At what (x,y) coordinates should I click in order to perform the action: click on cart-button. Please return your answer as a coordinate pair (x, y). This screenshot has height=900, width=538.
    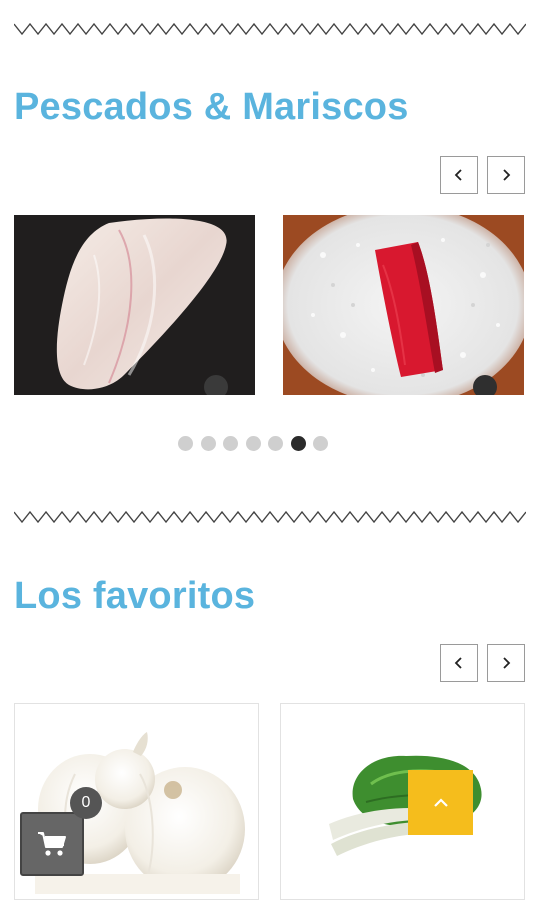
    Looking at the image, I should click on (52, 844).